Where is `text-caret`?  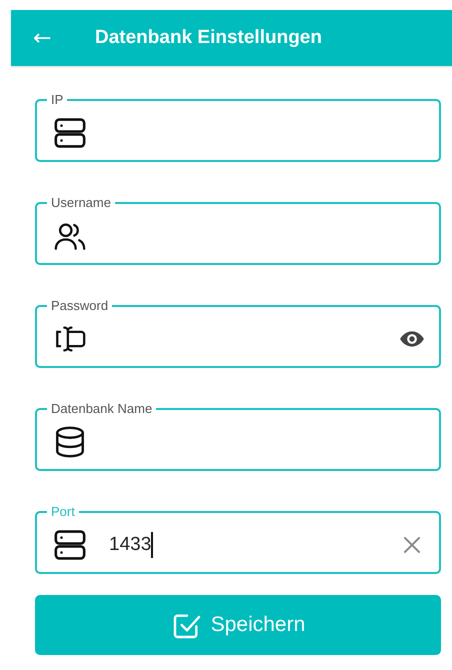
text-caret is located at coordinates (152, 545).